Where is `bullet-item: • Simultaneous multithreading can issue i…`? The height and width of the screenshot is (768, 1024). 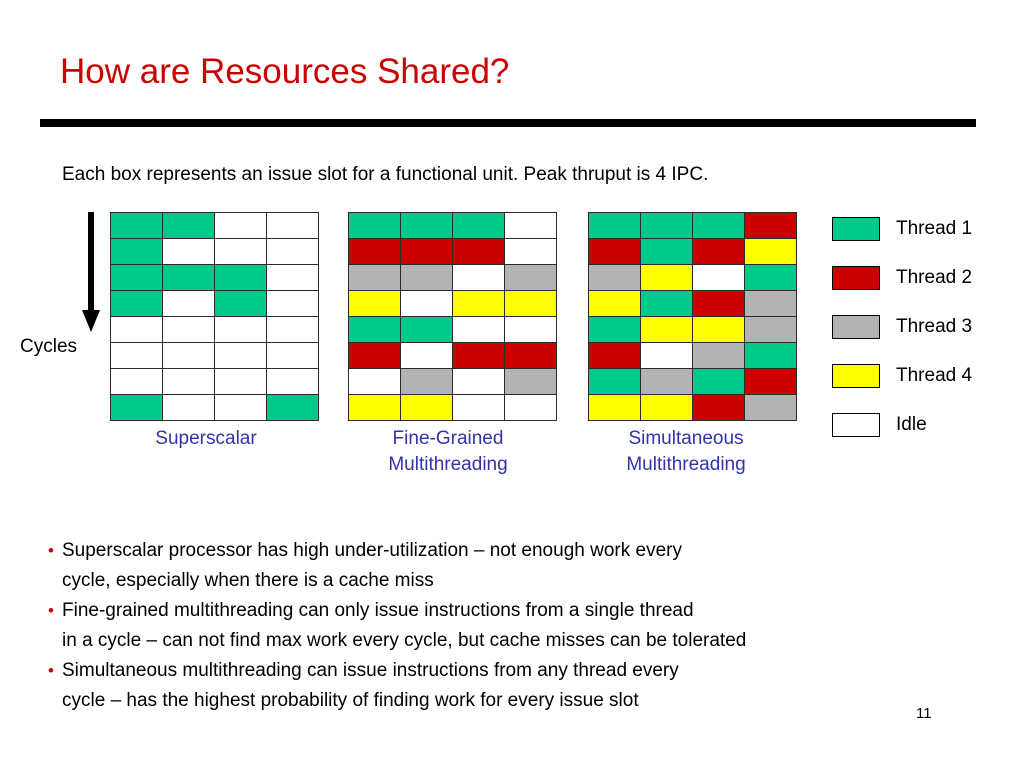
bullet-item: • Simultaneous multithreading can issue i… is located at coordinates (523, 686).